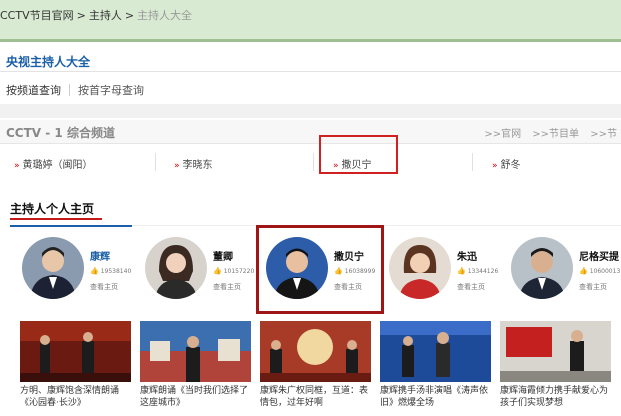  I want to click on host-link: » 黄璐婷（闽阳）, so click(53, 163).